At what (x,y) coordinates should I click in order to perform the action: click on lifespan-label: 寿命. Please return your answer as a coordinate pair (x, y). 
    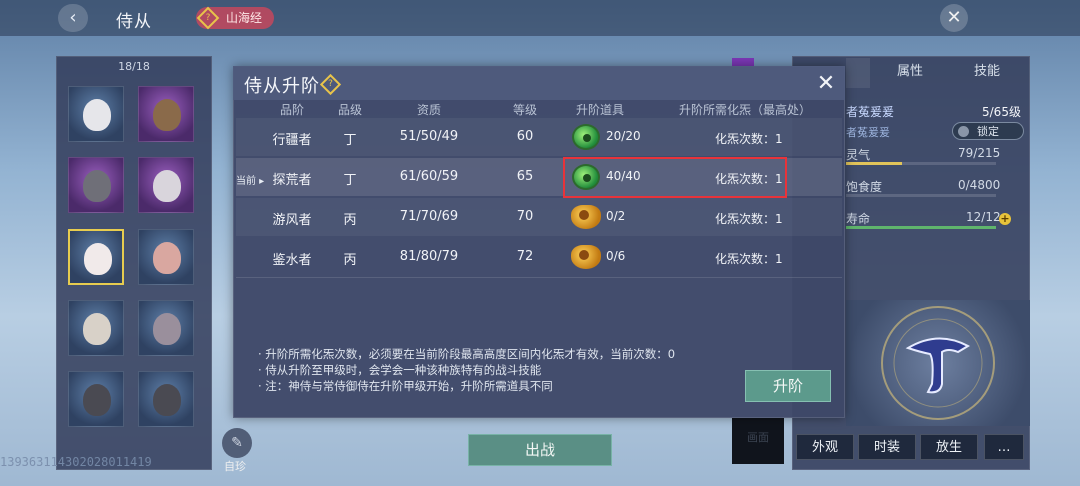
    Looking at the image, I should click on (858, 219).